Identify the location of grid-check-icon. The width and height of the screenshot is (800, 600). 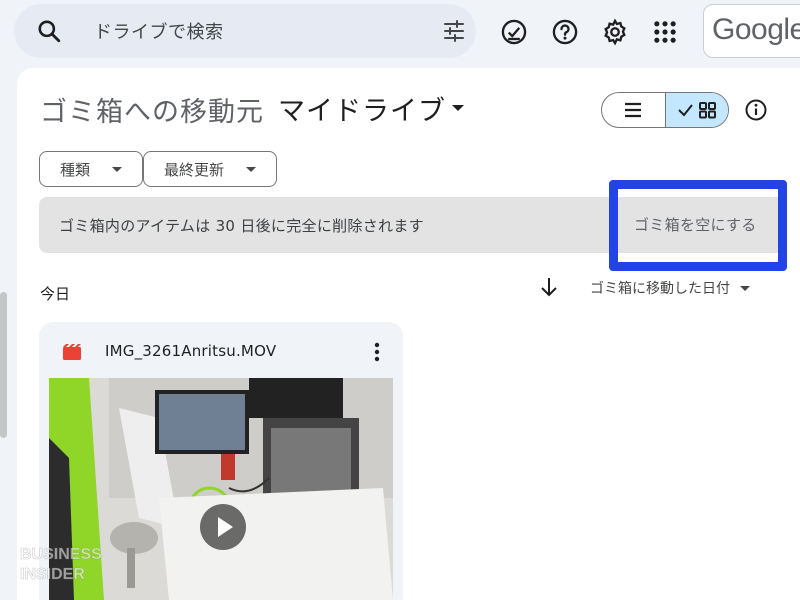
(697, 110).